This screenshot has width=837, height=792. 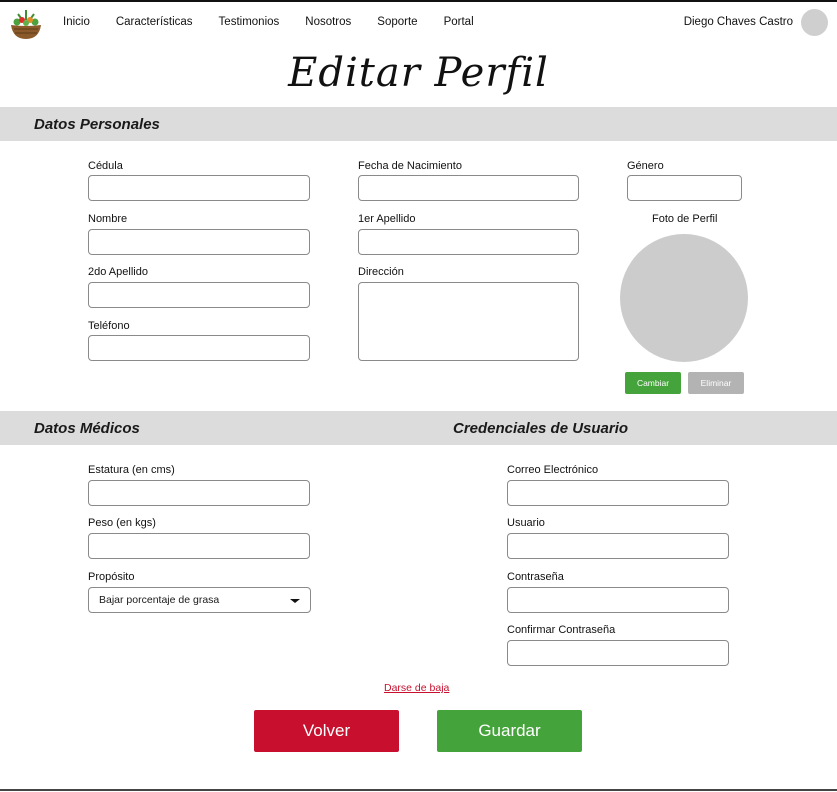 What do you see at coordinates (685, 219) in the screenshot?
I see `foto-perfil-label: Foto de Perfil` at bounding box center [685, 219].